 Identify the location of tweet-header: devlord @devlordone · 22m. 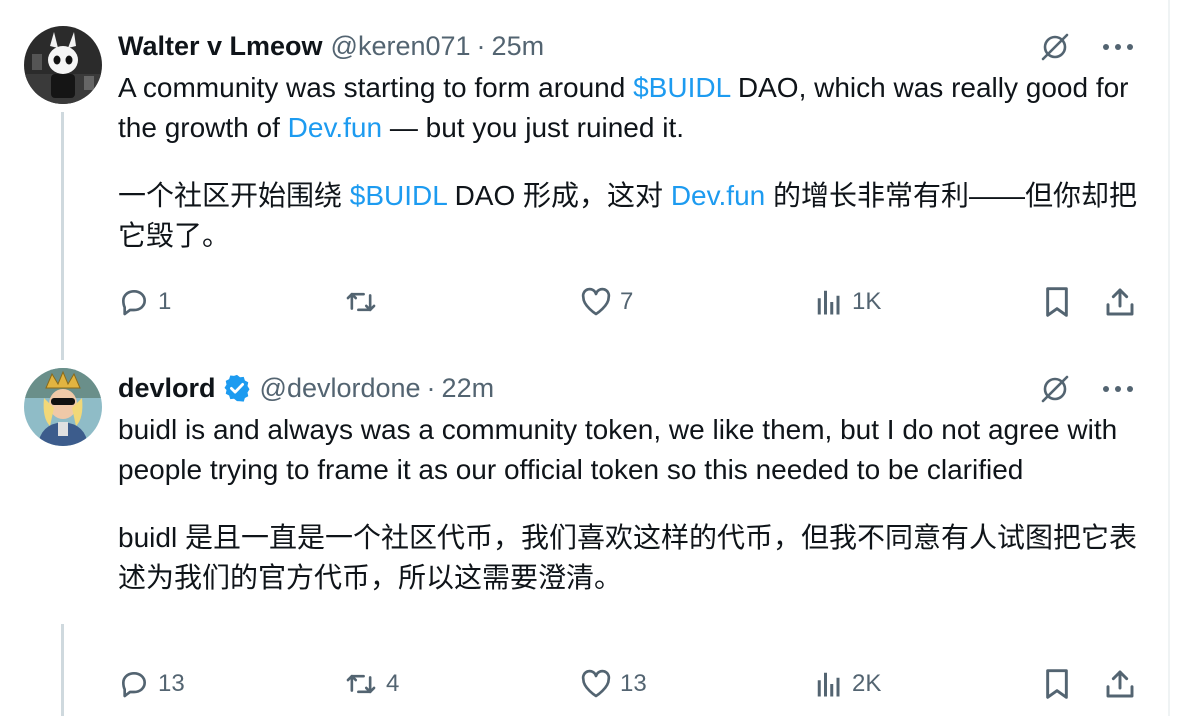
(306, 388).